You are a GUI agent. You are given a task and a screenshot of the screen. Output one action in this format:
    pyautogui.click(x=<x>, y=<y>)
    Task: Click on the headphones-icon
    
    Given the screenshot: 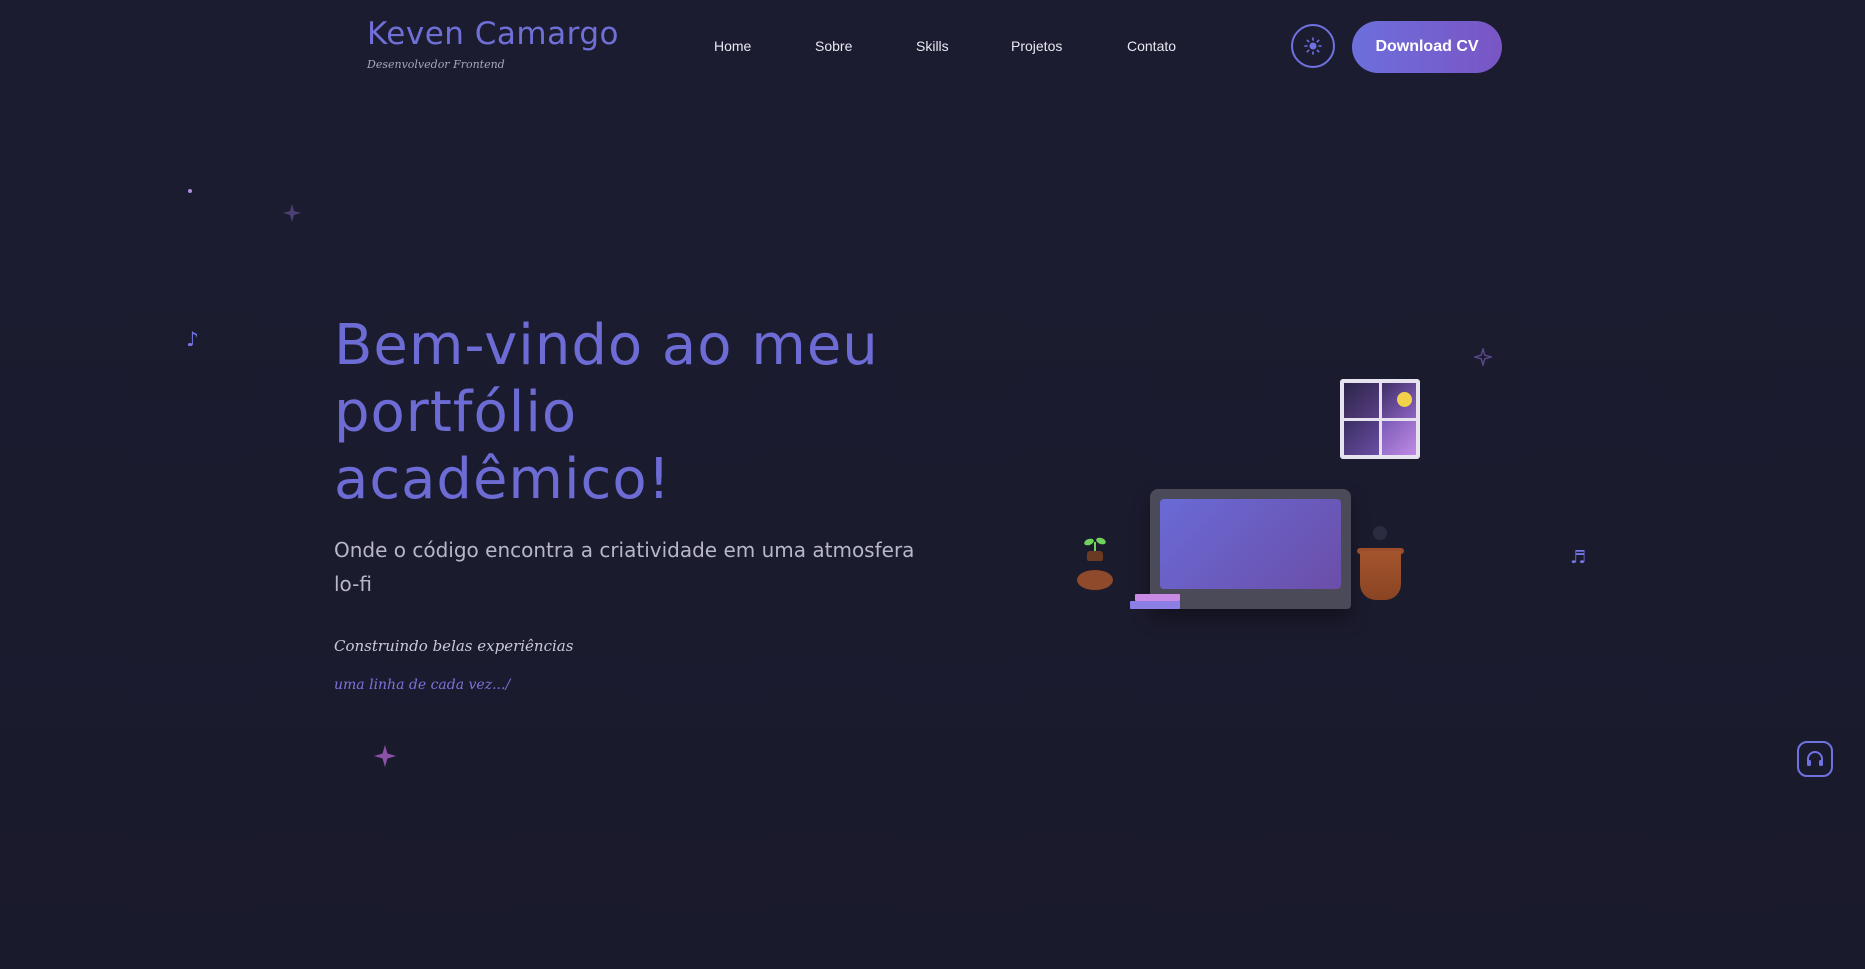 What is the action you would take?
    pyautogui.click(x=1815, y=758)
    